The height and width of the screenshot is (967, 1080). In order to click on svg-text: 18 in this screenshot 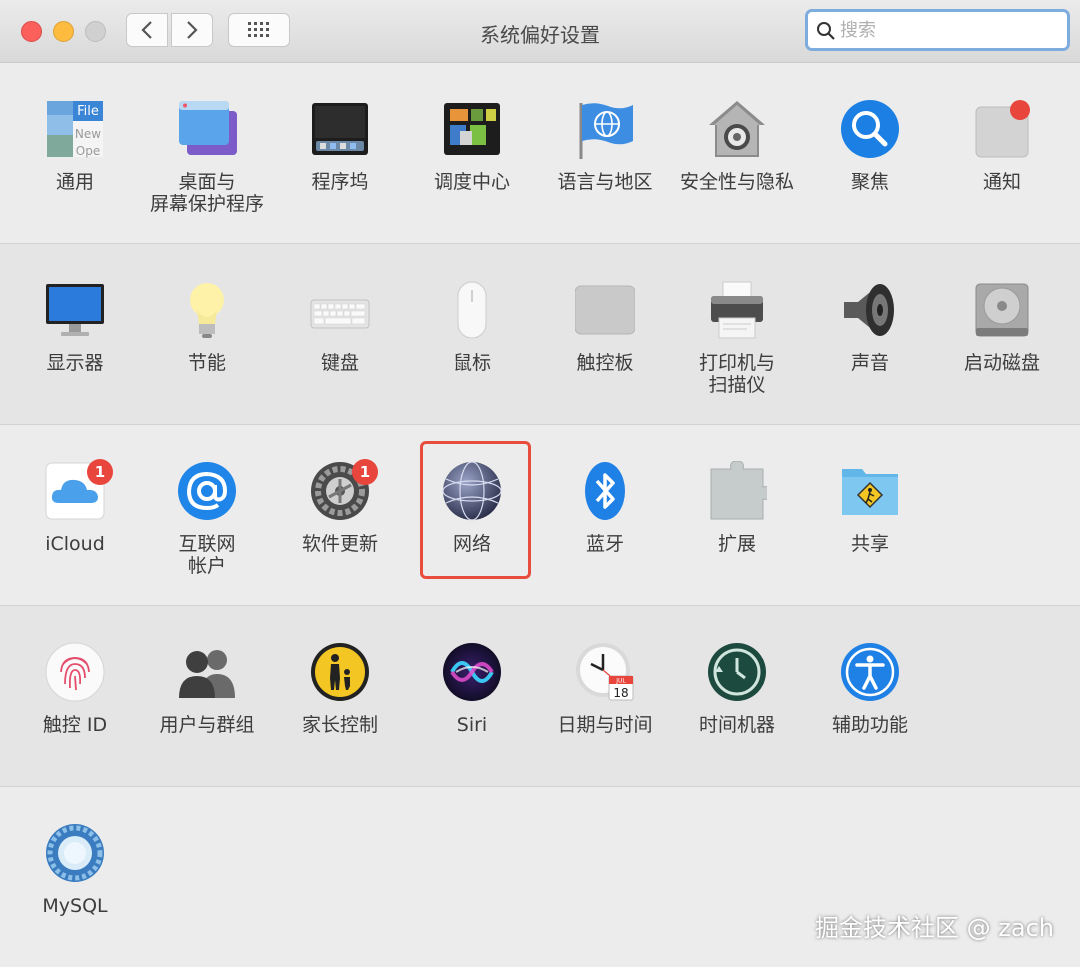, I will do `click(620, 693)`.